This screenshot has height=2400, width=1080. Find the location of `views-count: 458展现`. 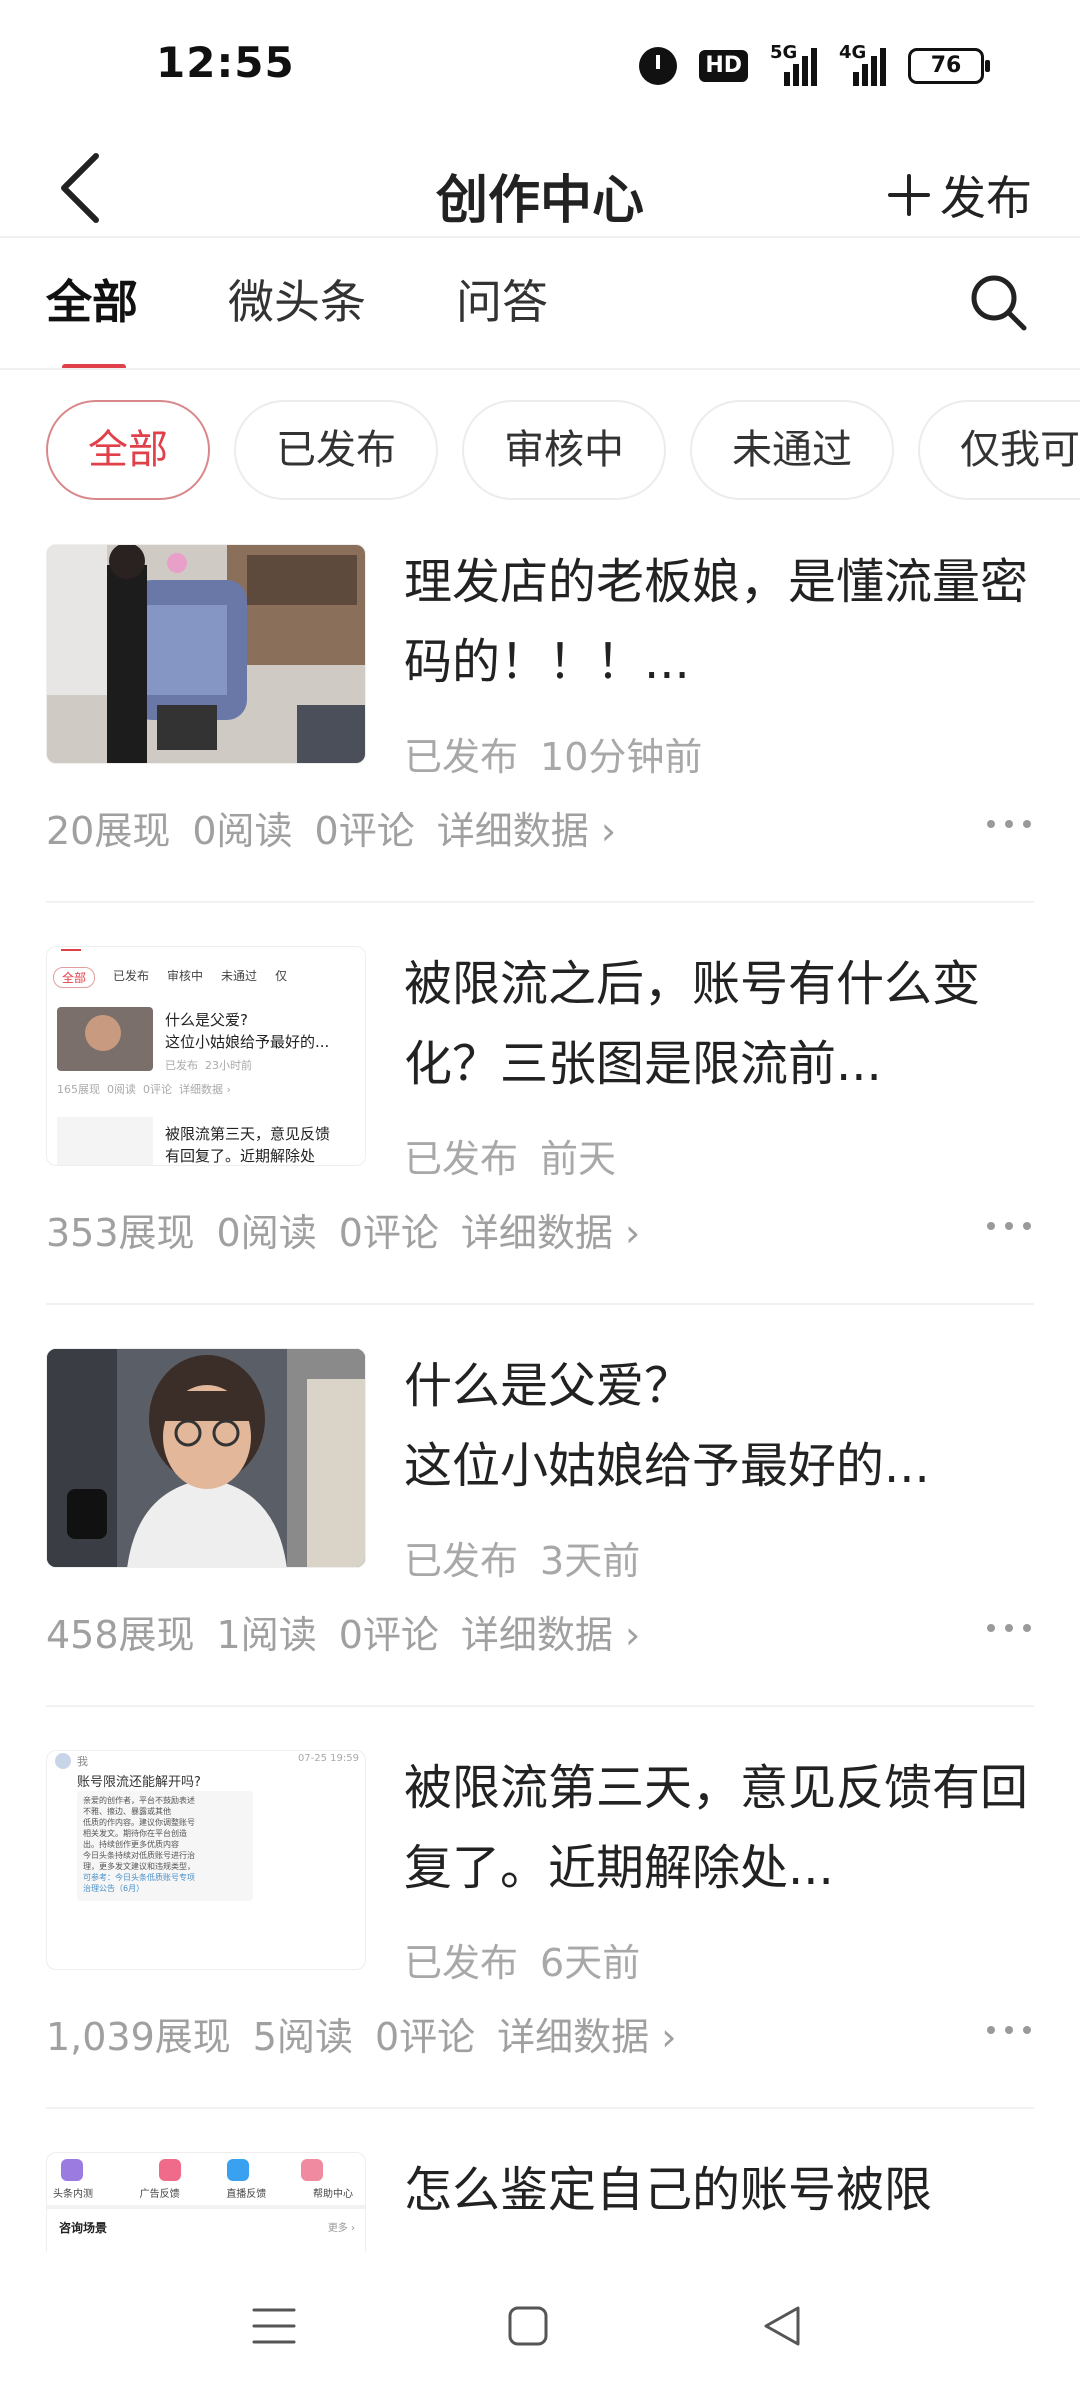

views-count: 458展现 is located at coordinates (120, 1635).